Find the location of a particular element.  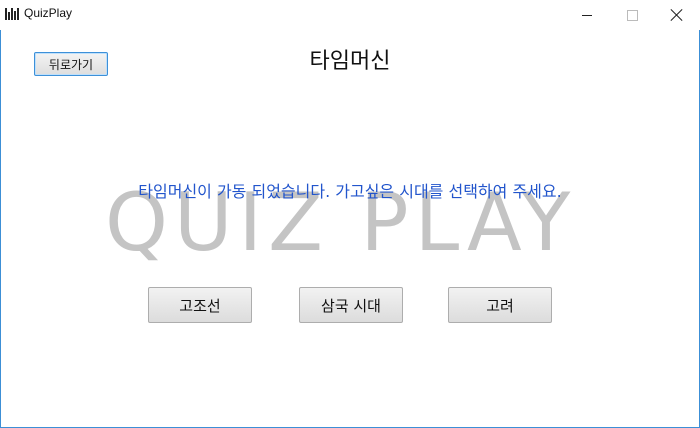

era-button-gojoseon: 고조선 is located at coordinates (200, 305).